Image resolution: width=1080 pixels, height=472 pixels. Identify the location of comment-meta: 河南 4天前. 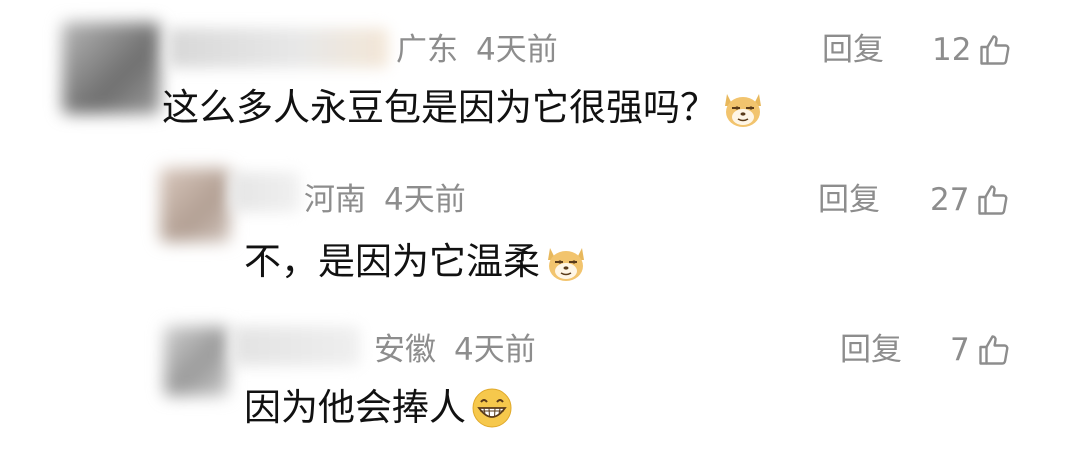
(385, 200).